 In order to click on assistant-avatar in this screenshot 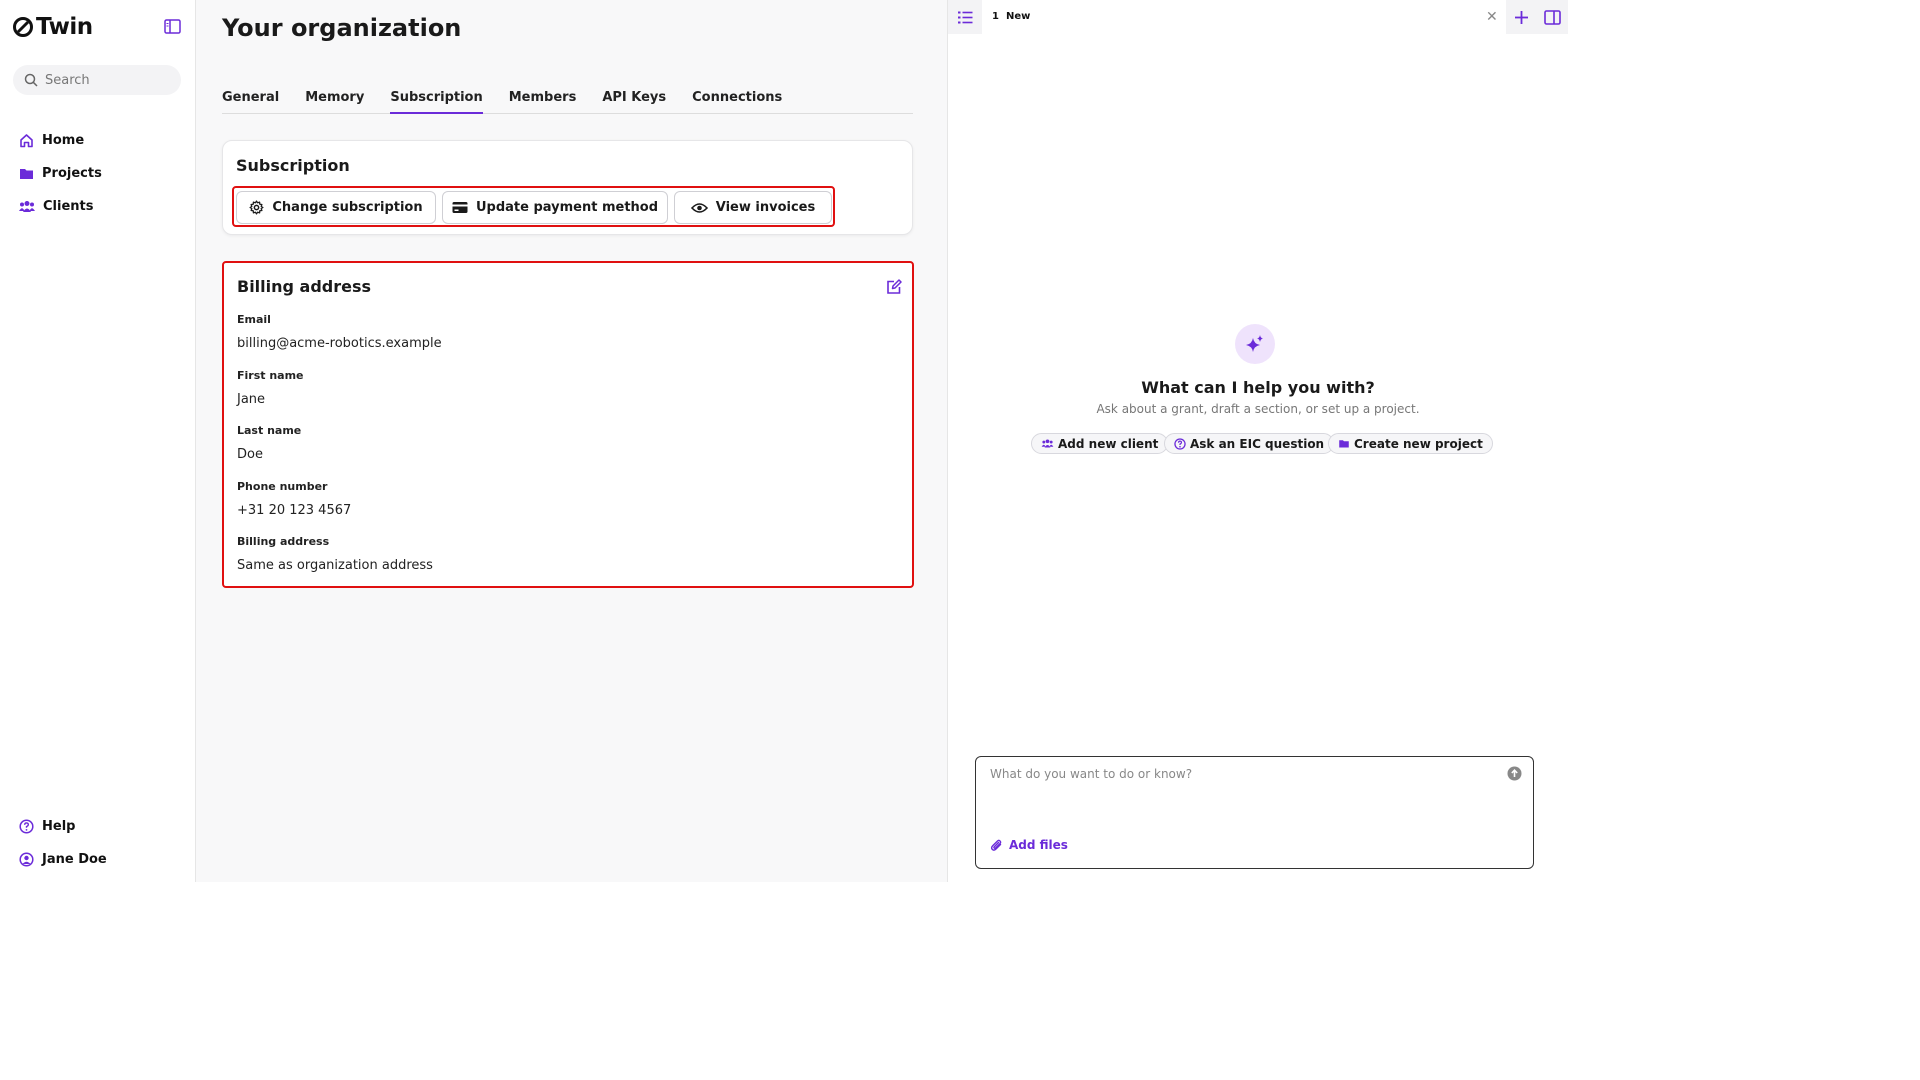, I will do `click(1255, 344)`.